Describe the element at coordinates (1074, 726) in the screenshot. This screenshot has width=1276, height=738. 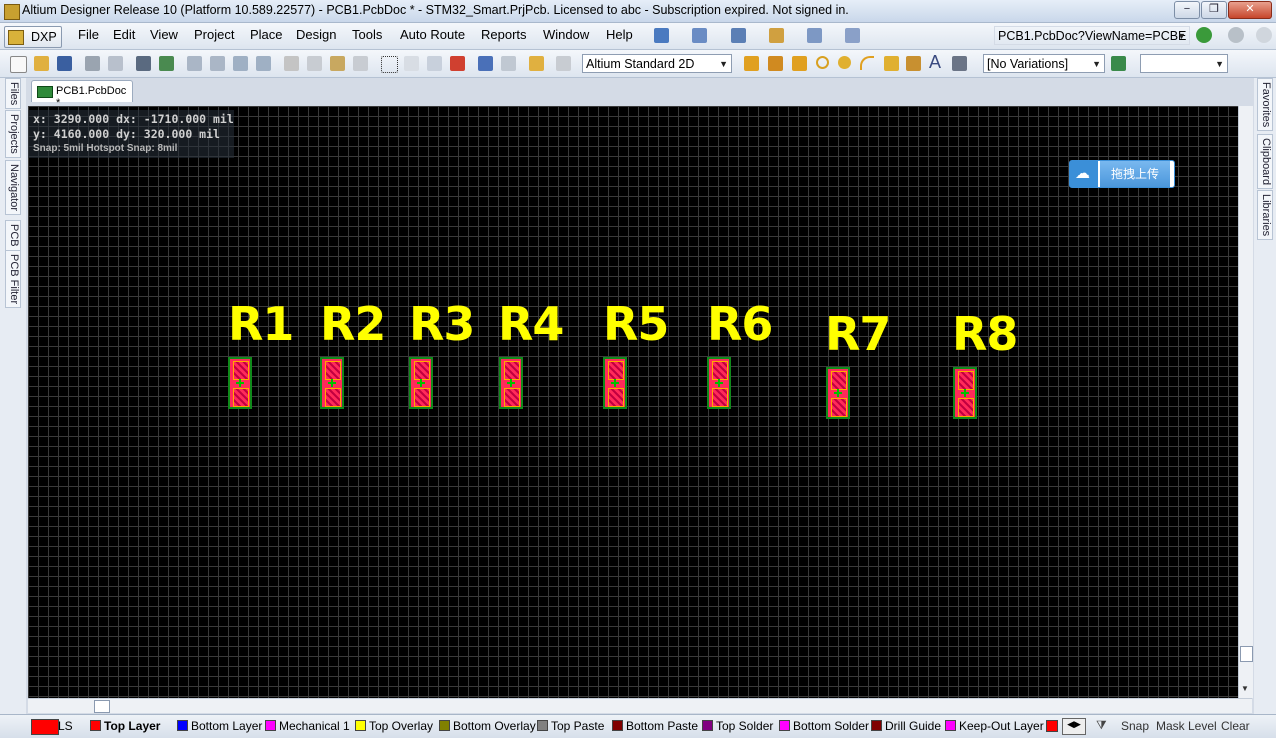
I see `scroll-layers-icon: ◀▶` at that location.